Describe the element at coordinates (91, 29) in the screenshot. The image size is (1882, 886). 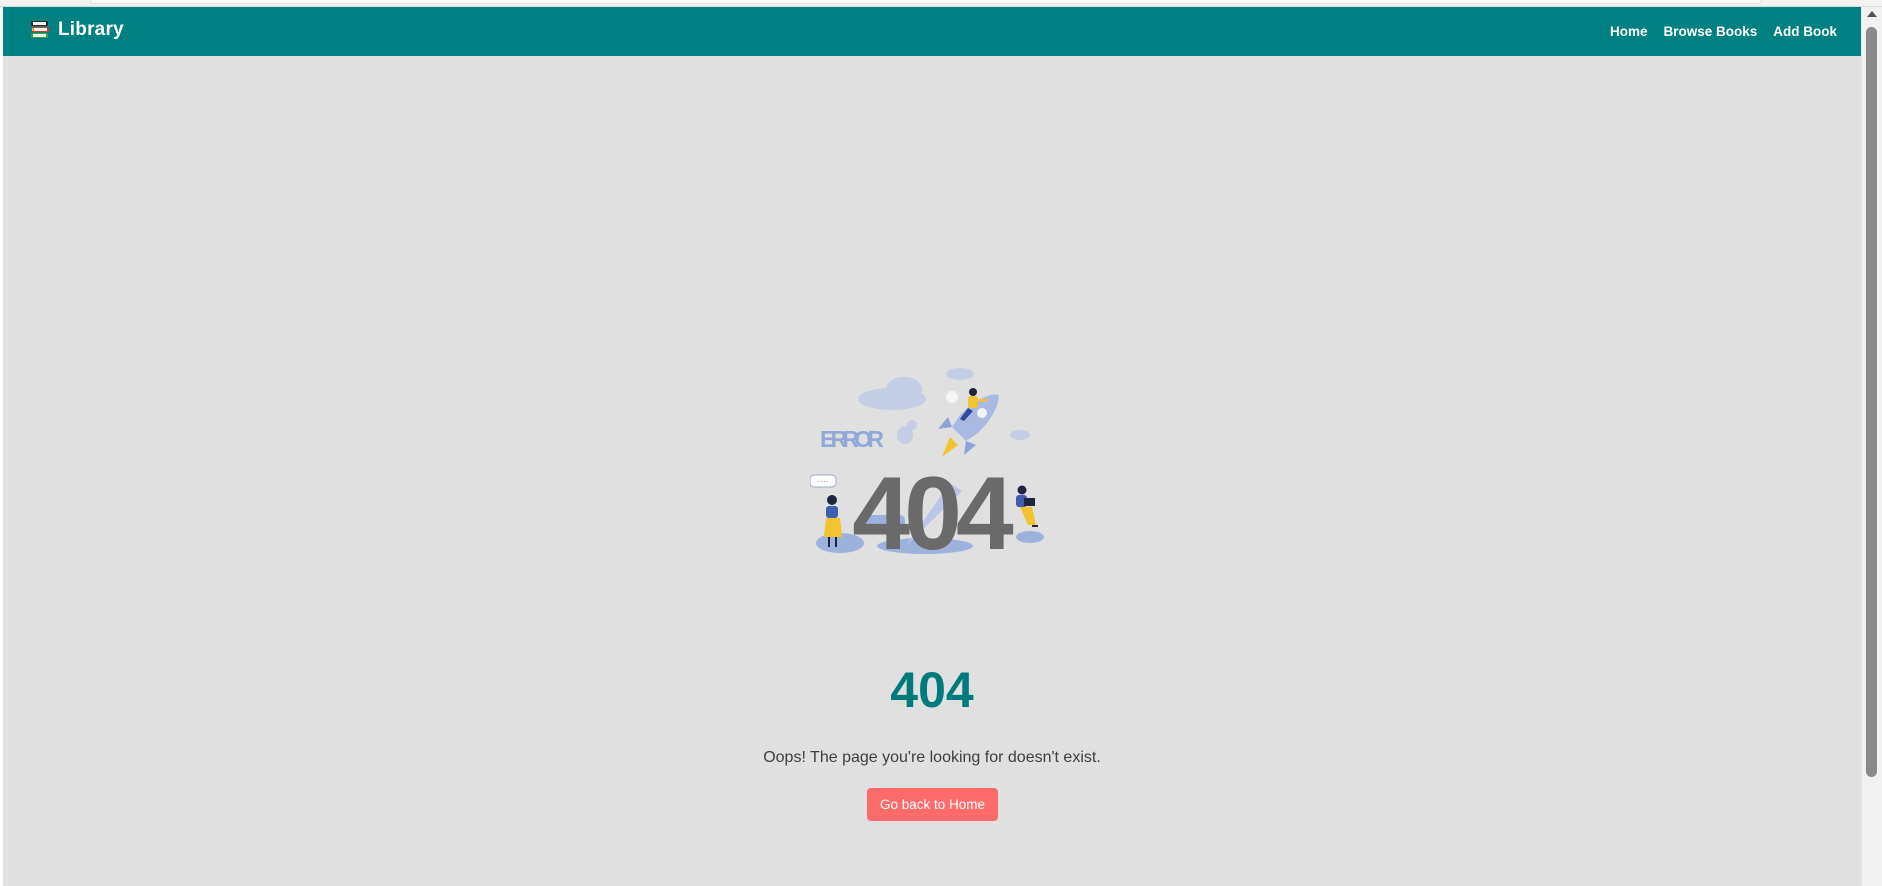
I see `brand-title: Library` at that location.